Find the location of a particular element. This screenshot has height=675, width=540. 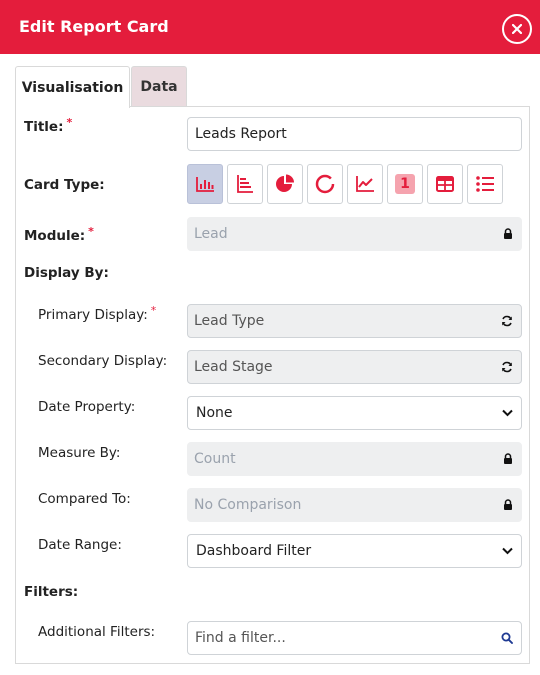

close-icon is located at coordinates (517, 29).